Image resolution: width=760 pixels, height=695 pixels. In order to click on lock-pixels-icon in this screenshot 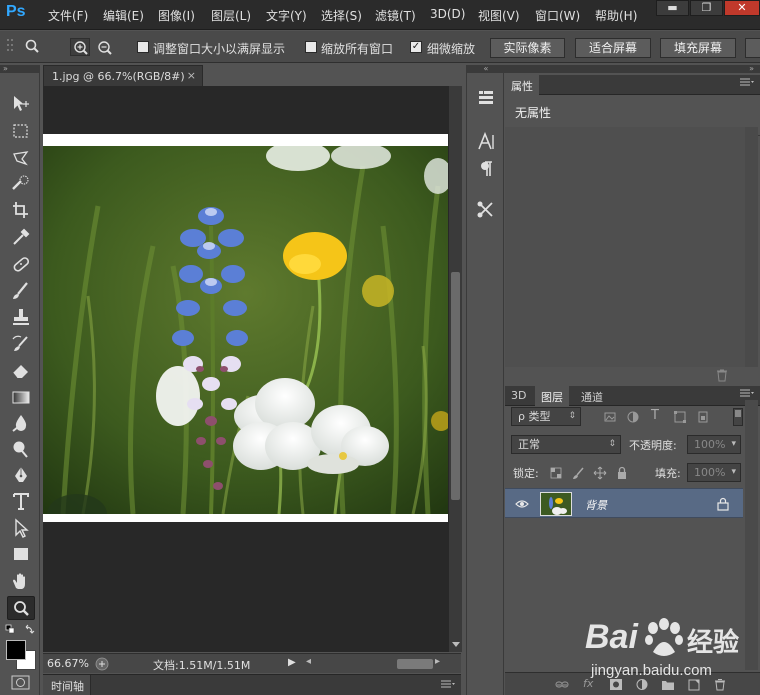, I will do `click(578, 473)`.